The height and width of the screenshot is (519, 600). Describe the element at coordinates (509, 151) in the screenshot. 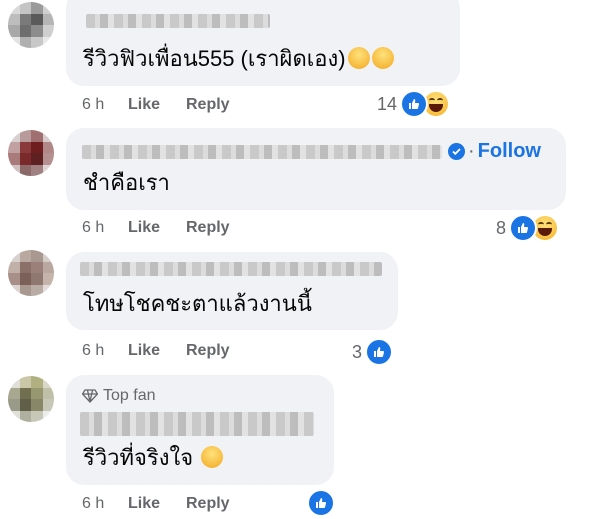

I see `follow-label: Follow` at that location.